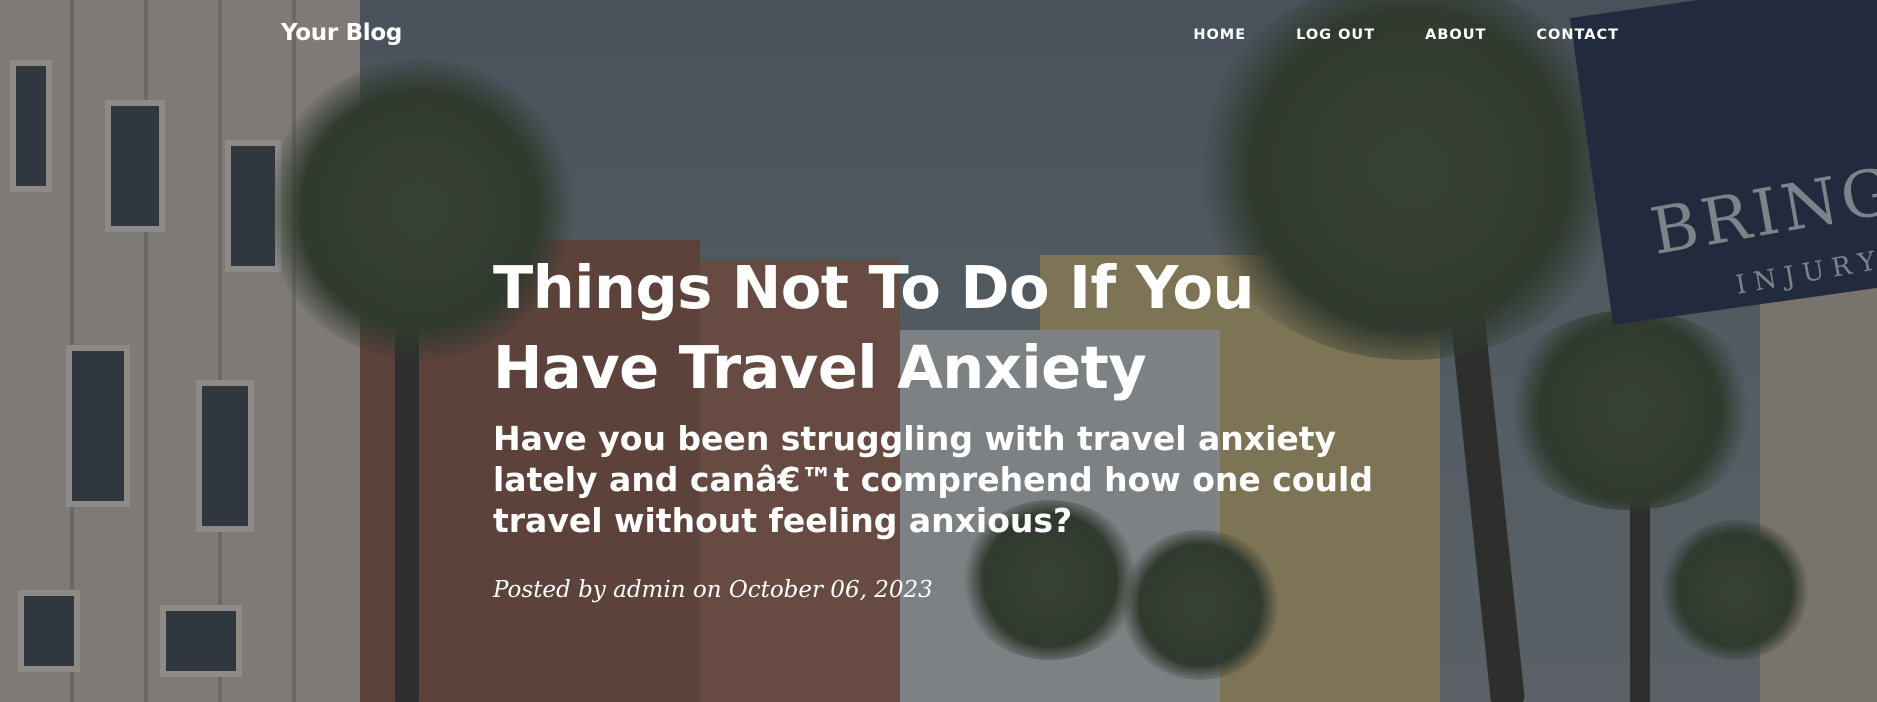 The height and width of the screenshot is (702, 1877). What do you see at coordinates (341, 33) in the screenshot?
I see `brand-link: Your Blog` at bounding box center [341, 33].